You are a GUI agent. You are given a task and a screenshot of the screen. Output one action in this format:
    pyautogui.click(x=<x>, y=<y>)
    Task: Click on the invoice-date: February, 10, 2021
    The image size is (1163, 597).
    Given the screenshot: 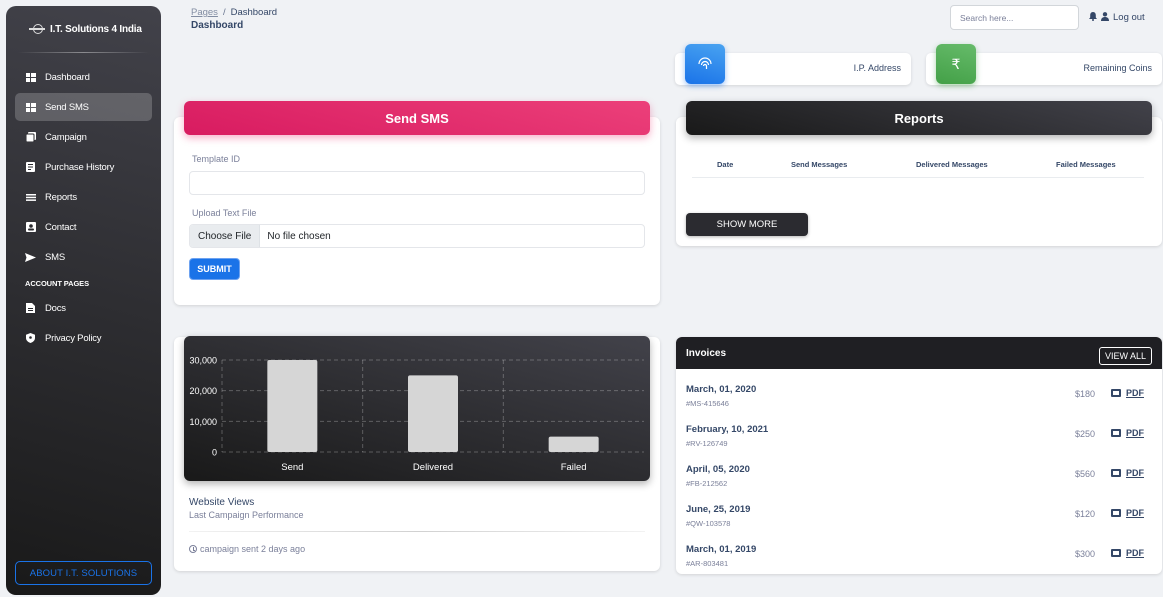 What is the action you would take?
    pyautogui.click(x=727, y=429)
    